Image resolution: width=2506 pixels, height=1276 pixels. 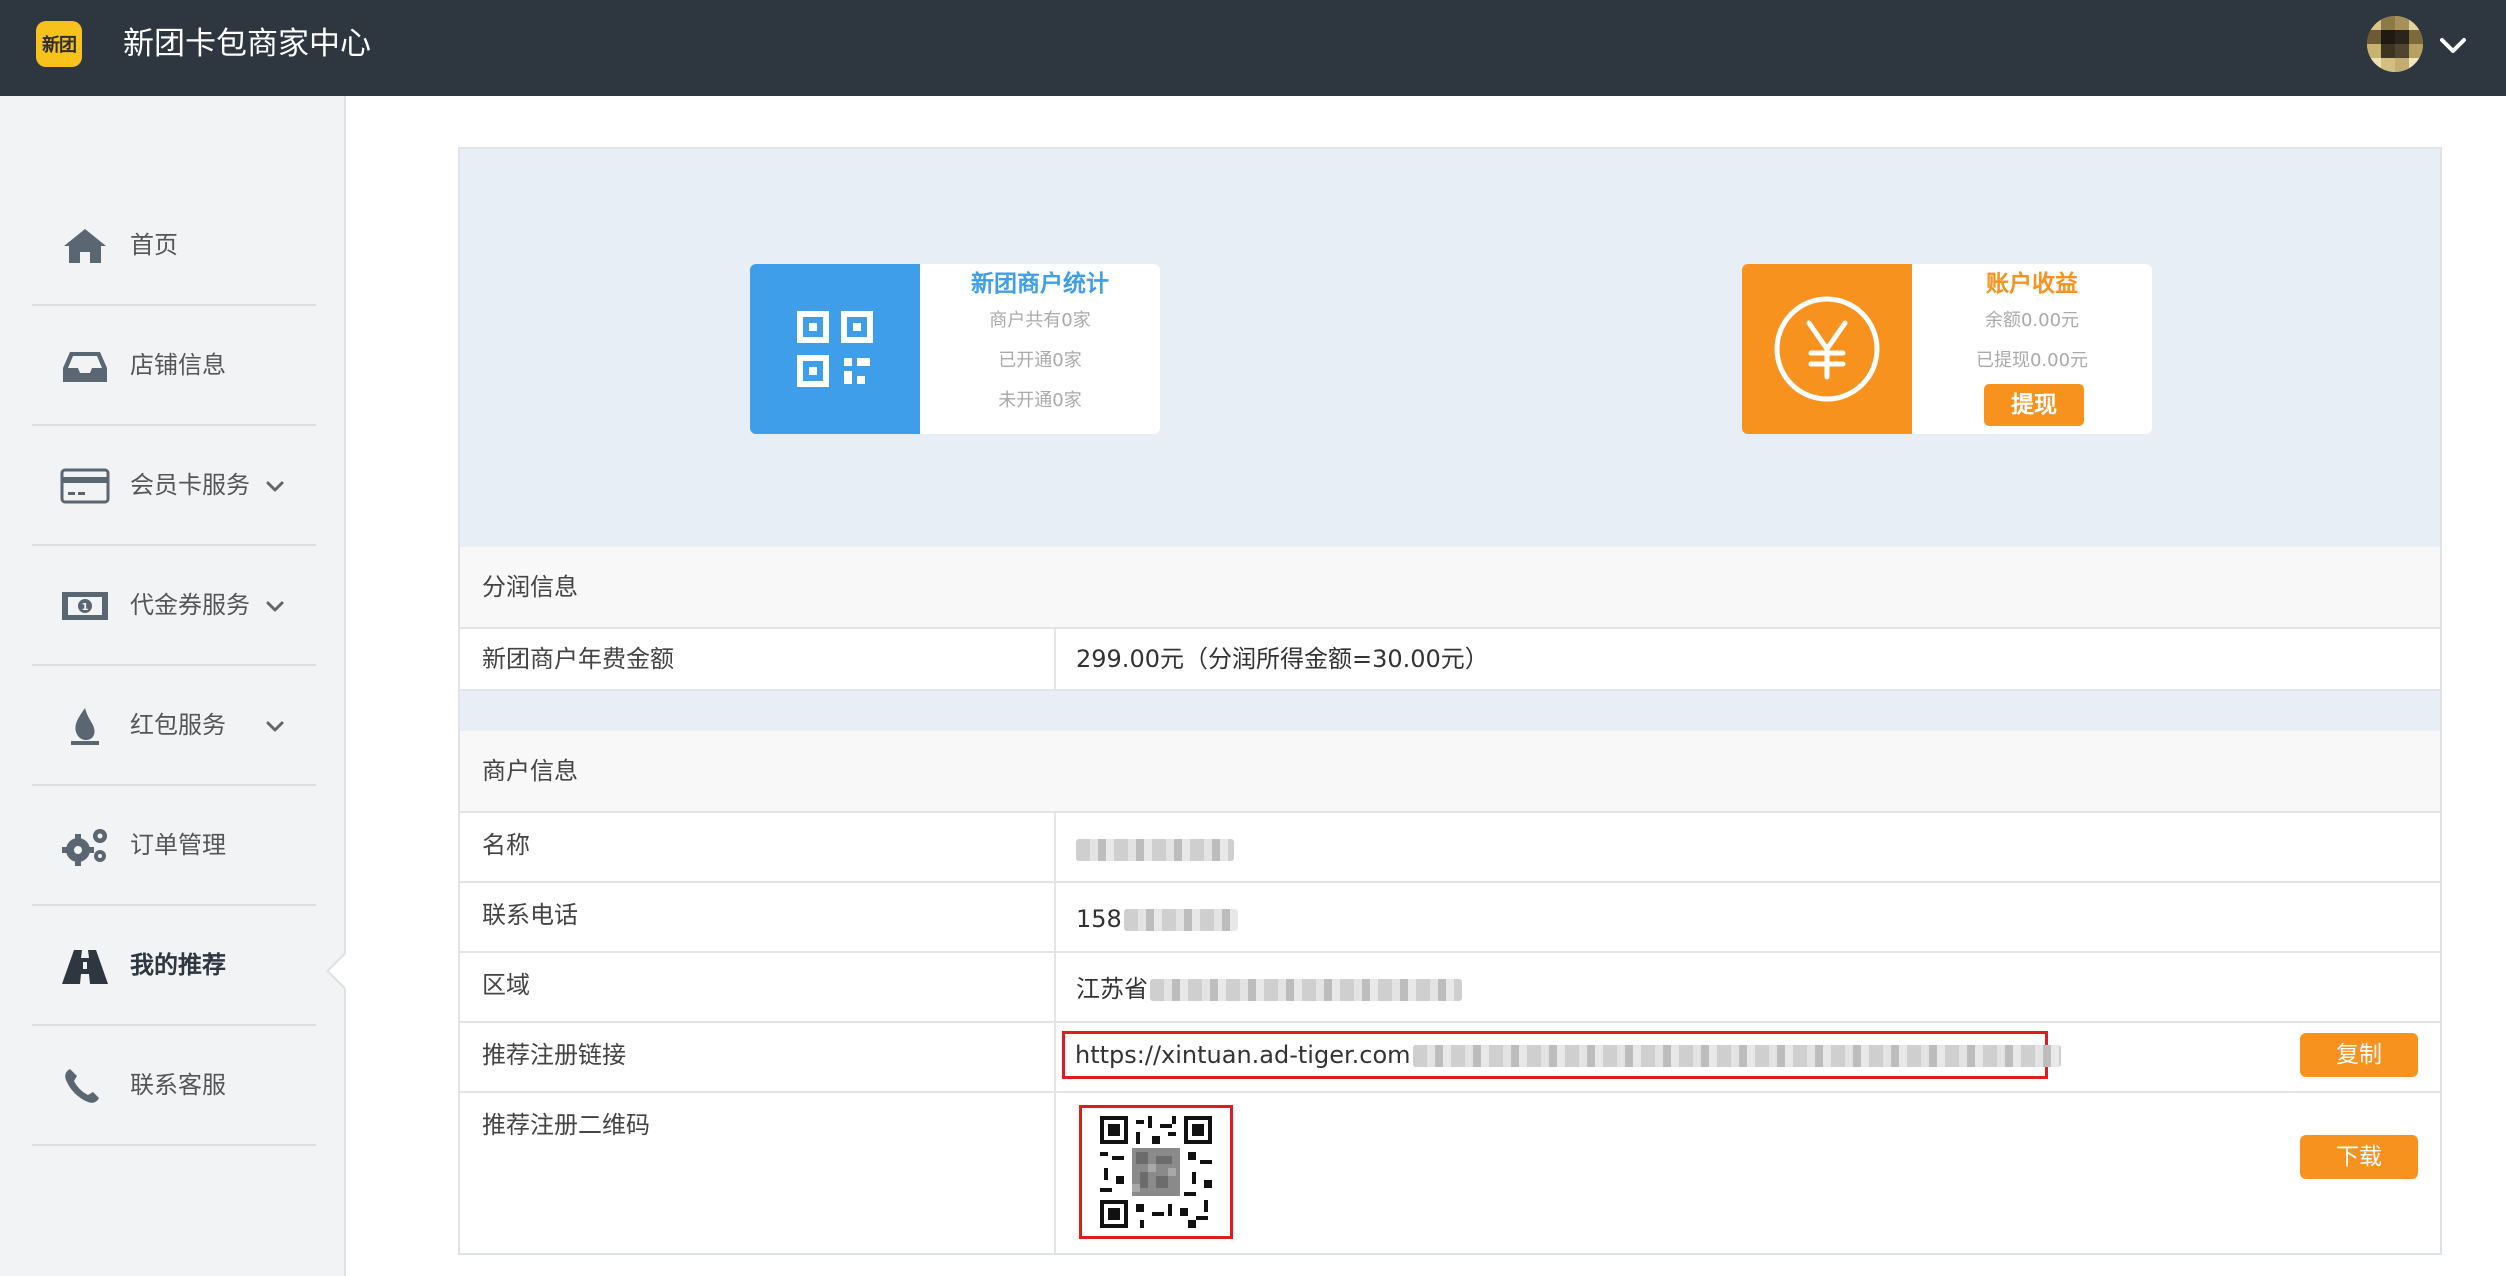 I want to click on card-balance: 余额0.00元, so click(x=2032, y=320).